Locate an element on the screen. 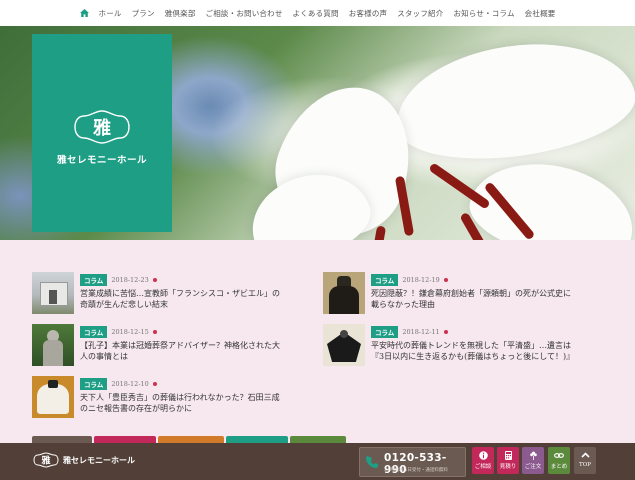  calculator-icon is located at coordinates (508, 455).